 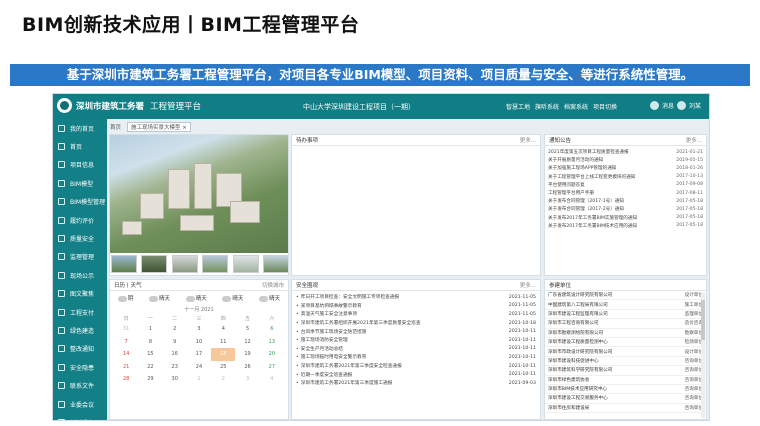 I want to click on notice-item: 2021年度第五次项目工程质量检查通报 2021-01-21, so click(x=625, y=152).